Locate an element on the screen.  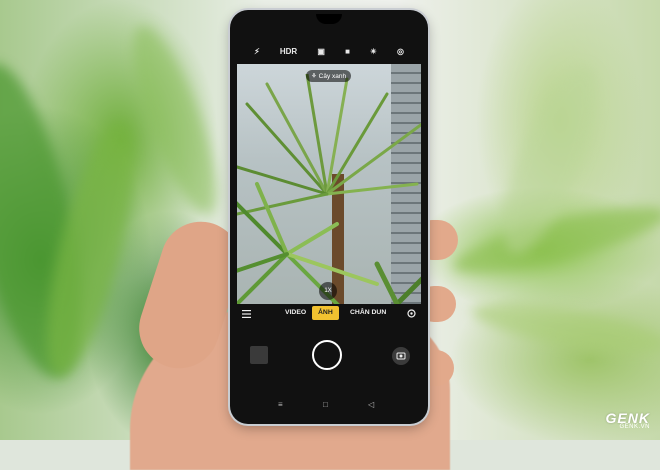
leaf-icon: ⚘ is located at coordinates (314, 76).